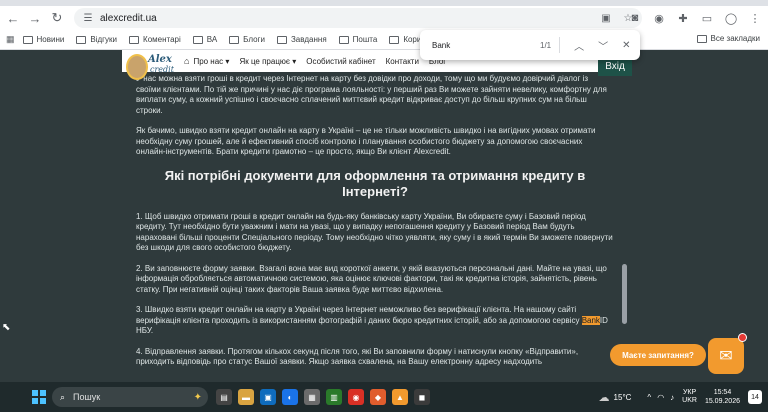  I want to click on find-input, so click(477, 45).